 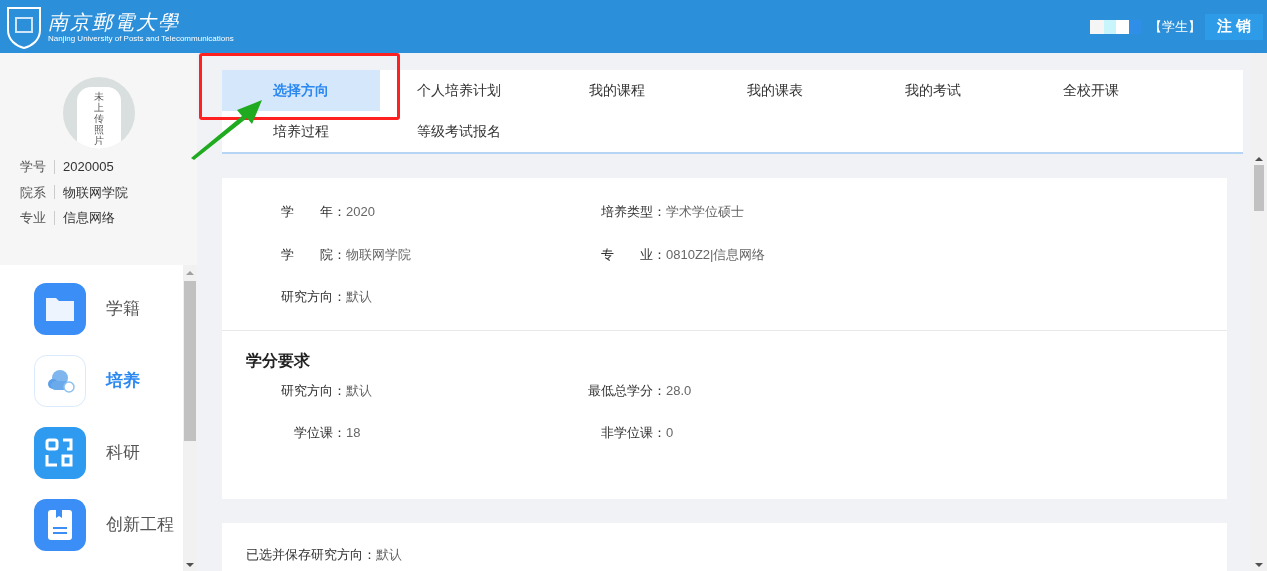 What do you see at coordinates (60, 525) in the screenshot?
I see `document-icon` at bounding box center [60, 525].